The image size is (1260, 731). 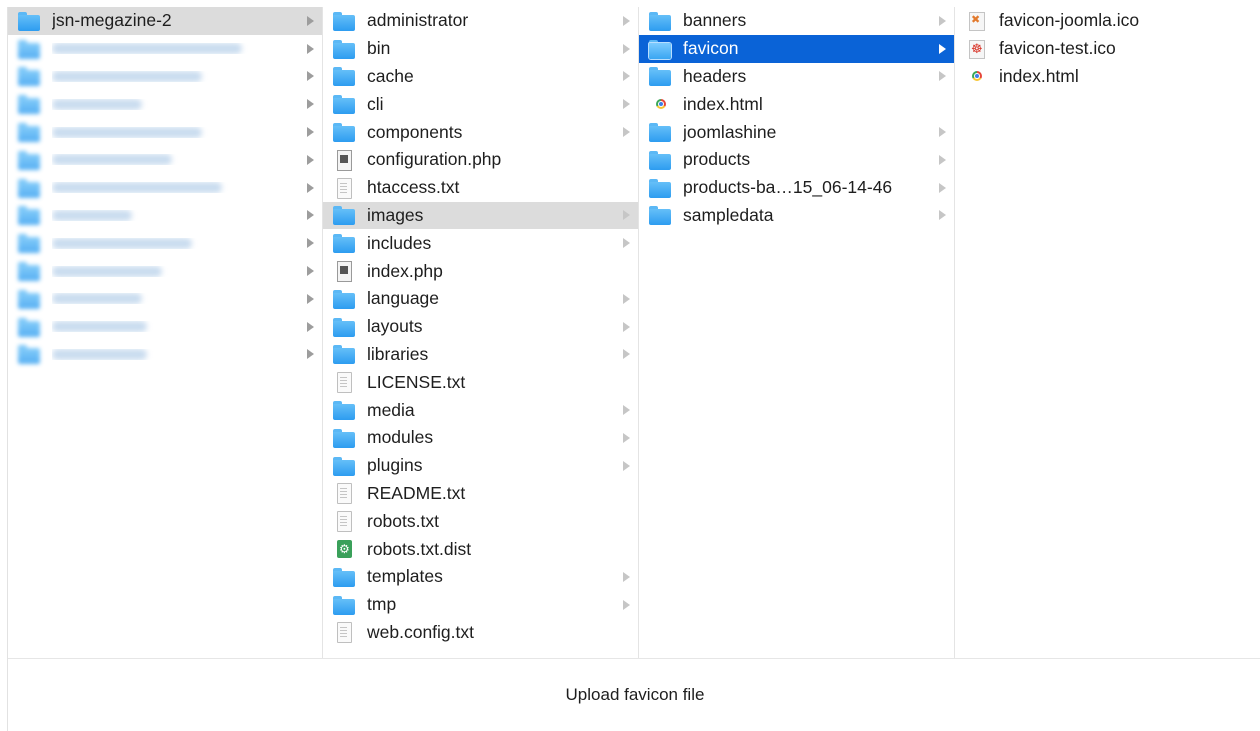 What do you see at coordinates (480, 299) in the screenshot?
I see `list-item: language` at bounding box center [480, 299].